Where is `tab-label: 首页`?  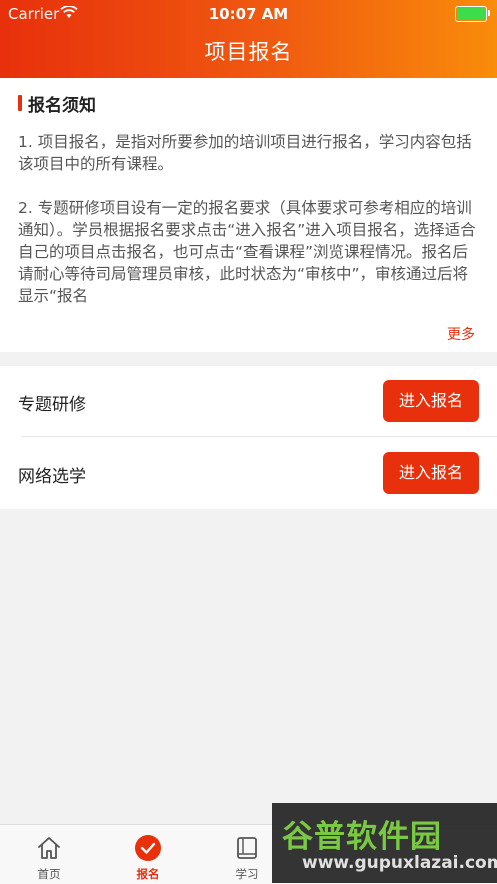
tab-label: 首页 is located at coordinates (49, 874).